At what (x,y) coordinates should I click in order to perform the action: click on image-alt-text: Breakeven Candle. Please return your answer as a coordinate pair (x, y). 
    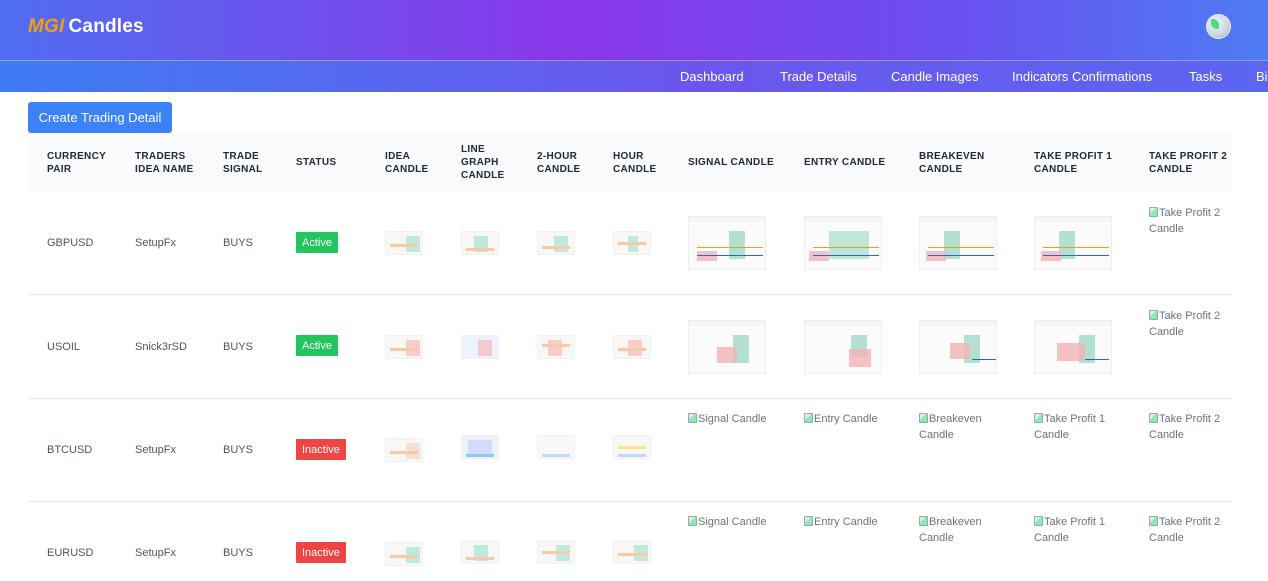
    Looking at the image, I should click on (950, 530).